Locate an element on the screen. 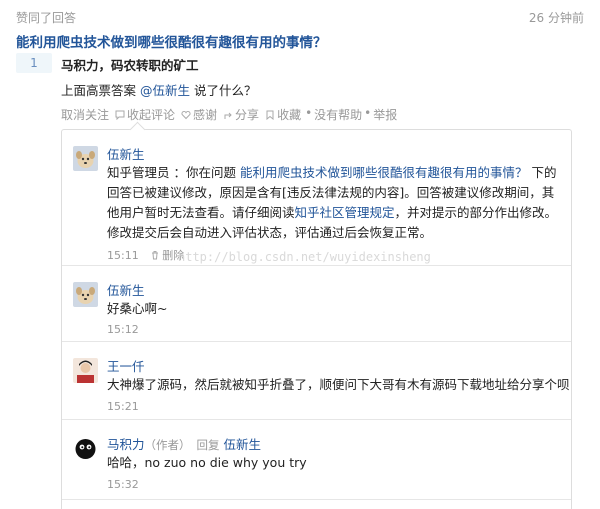  collapse-comments-button: 收起评论 is located at coordinates (145, 114).